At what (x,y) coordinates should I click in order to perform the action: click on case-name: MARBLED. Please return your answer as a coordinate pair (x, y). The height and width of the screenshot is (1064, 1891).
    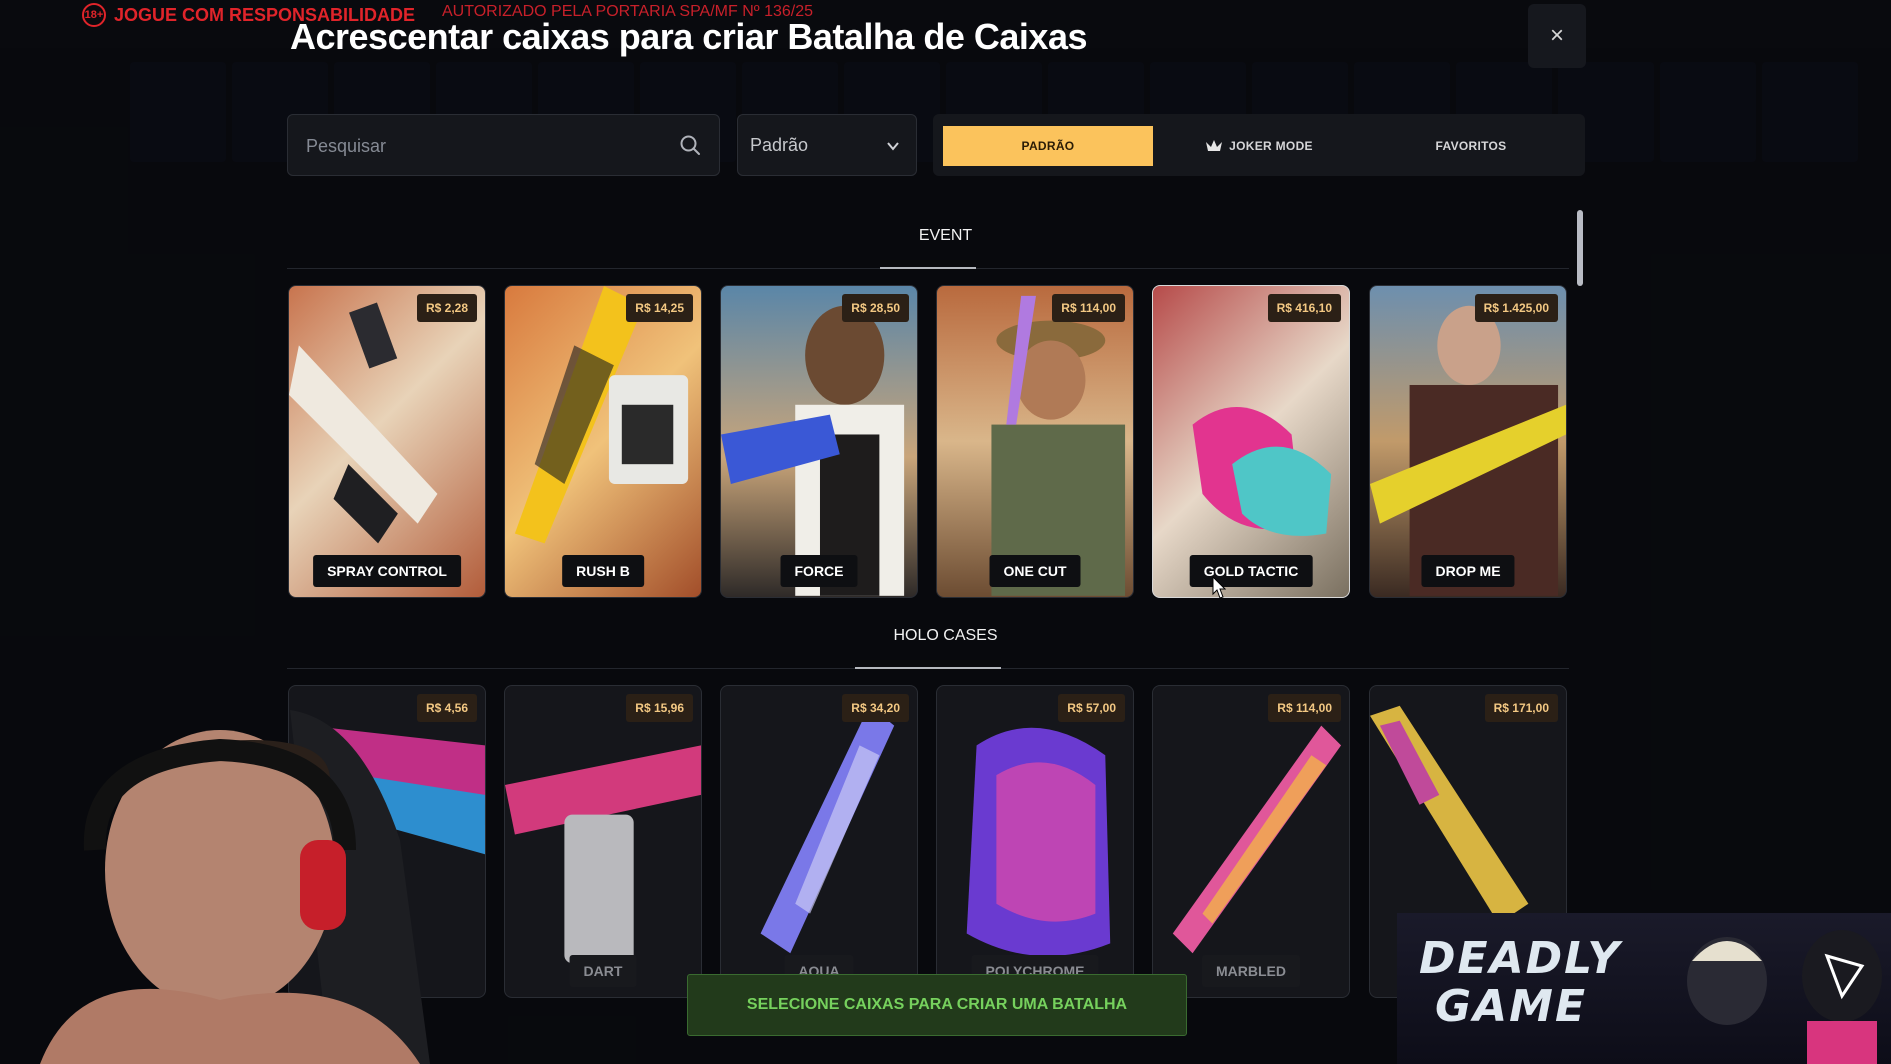
    Looking at the image, I should click on (1251, 971).